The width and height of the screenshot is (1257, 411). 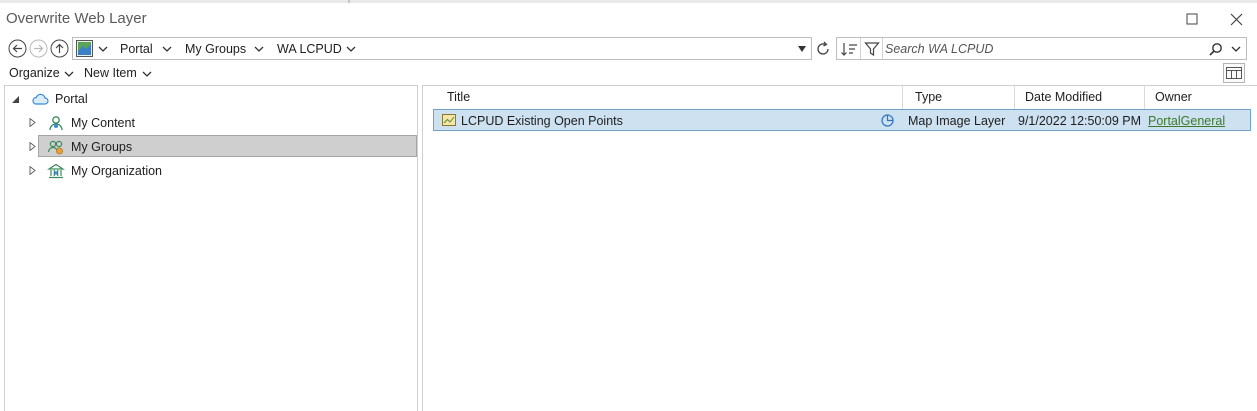 What do you see at coordinates (802, 49) in the screenshot?
I see `caret-down-icon` at bounding box center [802, 49].